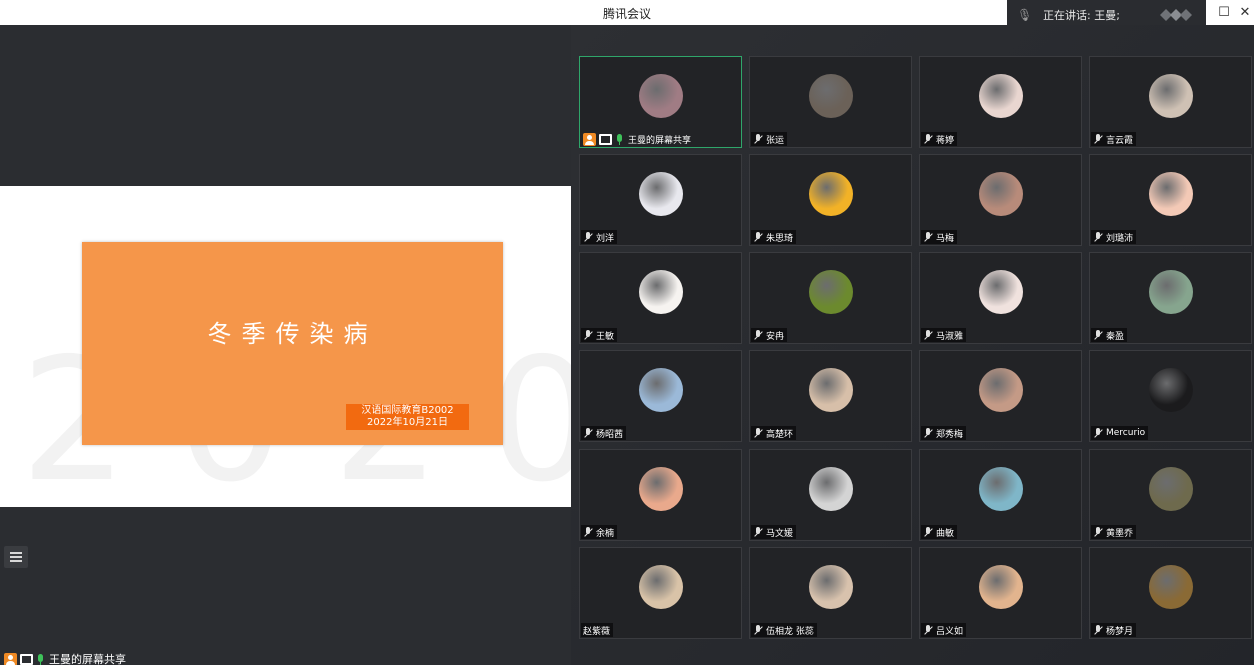  I want to click on participant-tile: 张运, so click(830, 102).